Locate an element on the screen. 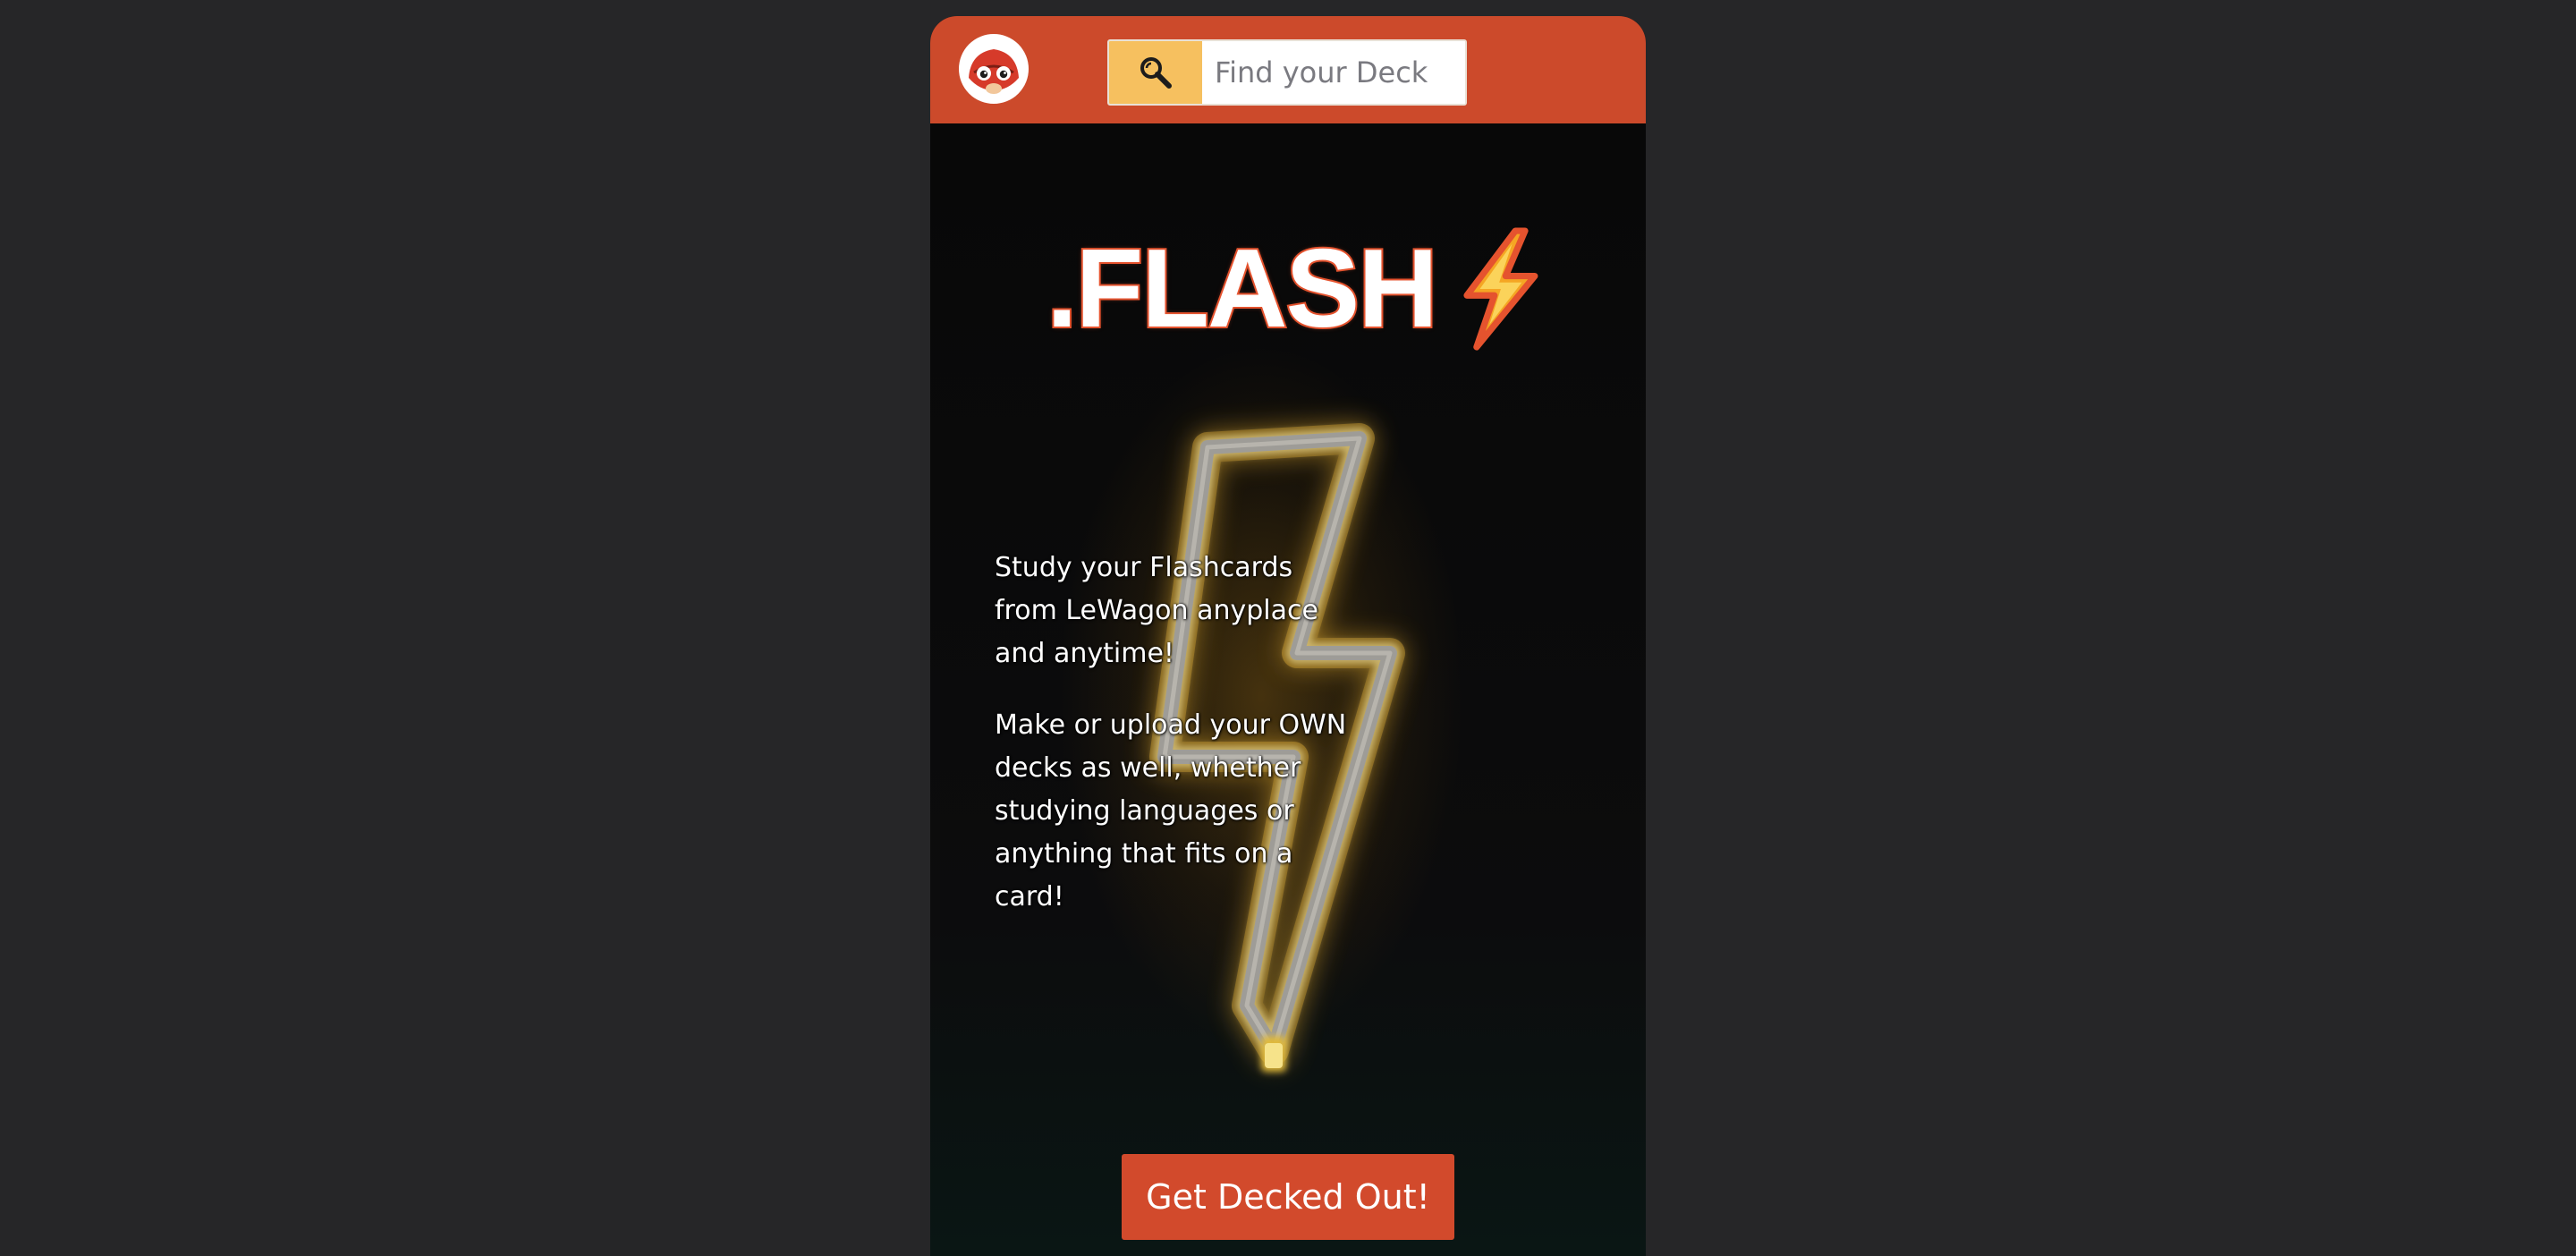 Image resolution: width=2576 pixels, height=1256 pixels. search-button is located at coordinates (1155, 72).